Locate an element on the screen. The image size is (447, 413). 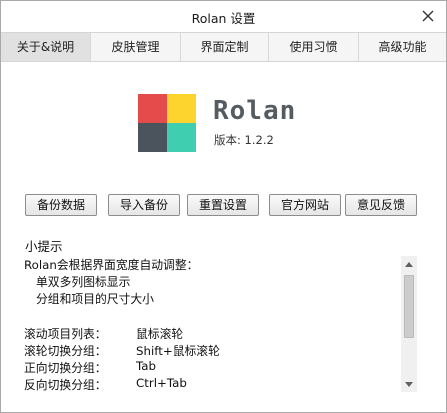
tab-usage-habits: 使用习惯 is located at coordinates (314, 47).